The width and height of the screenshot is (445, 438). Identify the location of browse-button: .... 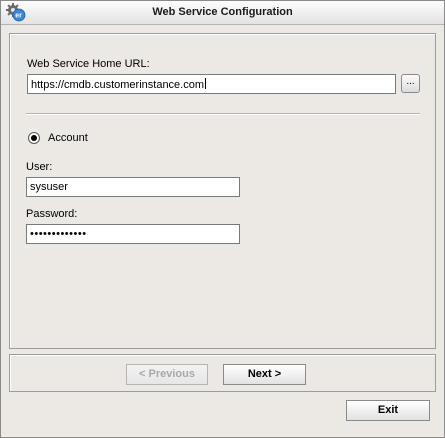
(410, 83).